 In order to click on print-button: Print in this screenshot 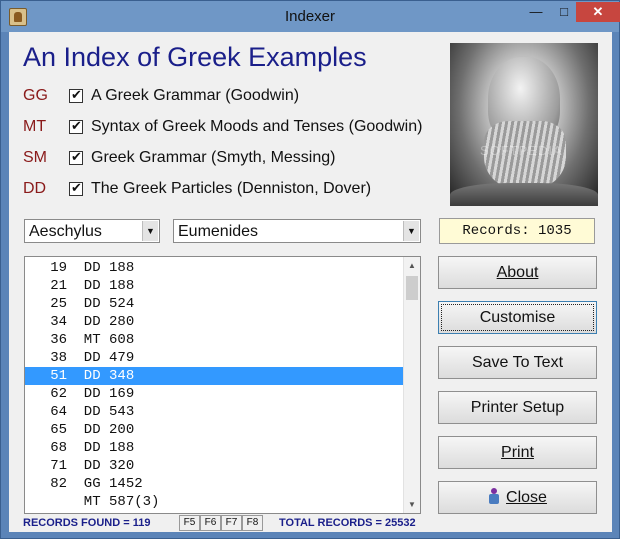, I will do `click(517, 452)`.